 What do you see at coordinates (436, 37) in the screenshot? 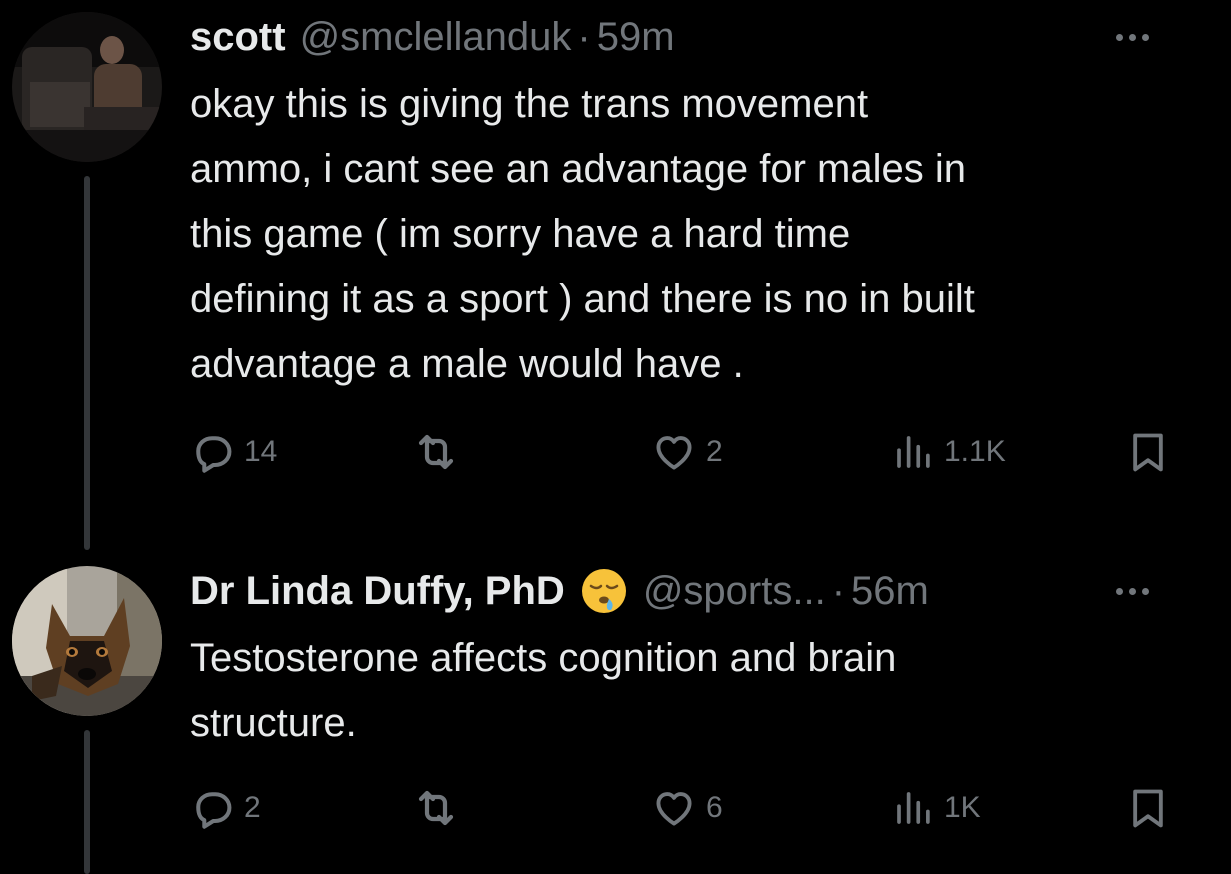
I see `user-handle: @smclellanduk` at bounding box center [436, 37].